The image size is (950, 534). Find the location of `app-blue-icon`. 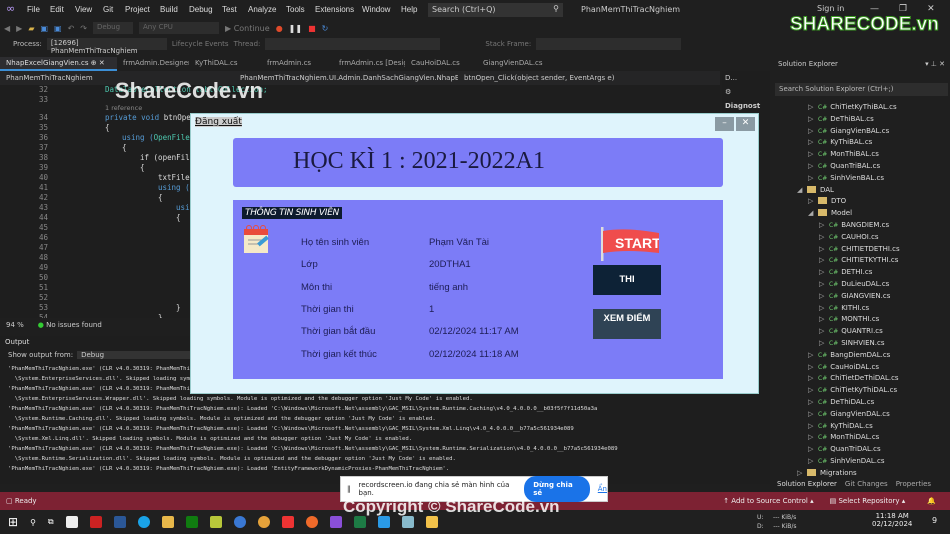

app-blue-icon is located at coordinates (239, 522).